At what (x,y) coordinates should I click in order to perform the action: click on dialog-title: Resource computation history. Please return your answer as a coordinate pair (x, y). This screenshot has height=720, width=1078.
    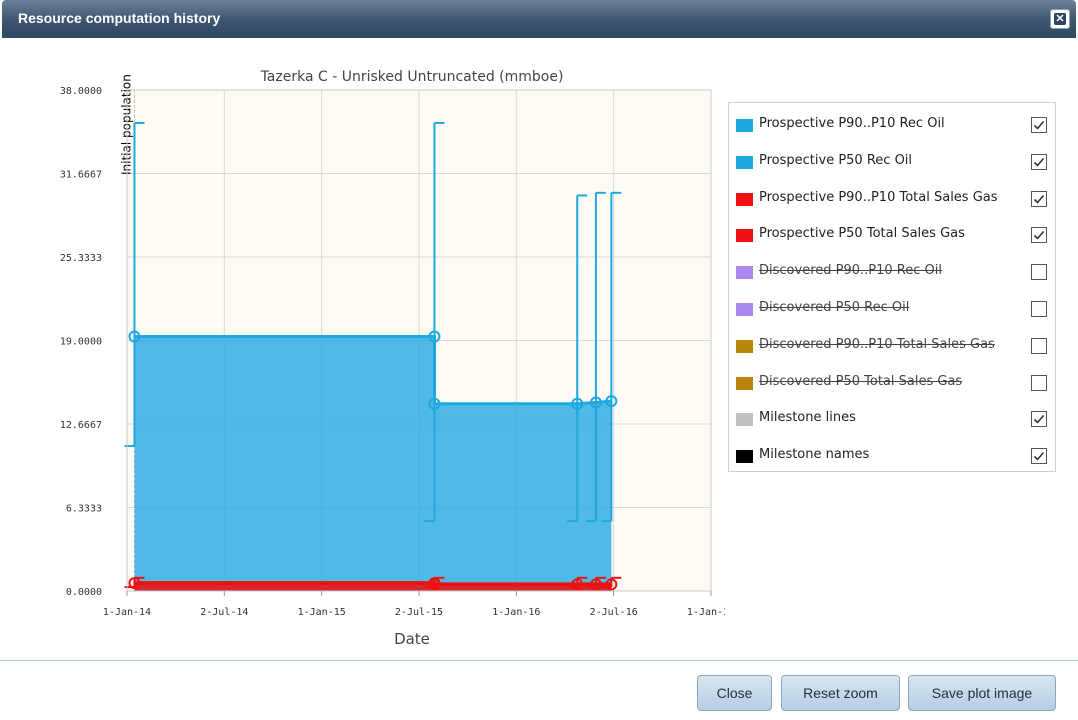
    Looking at the image, I should click on (119, 18).